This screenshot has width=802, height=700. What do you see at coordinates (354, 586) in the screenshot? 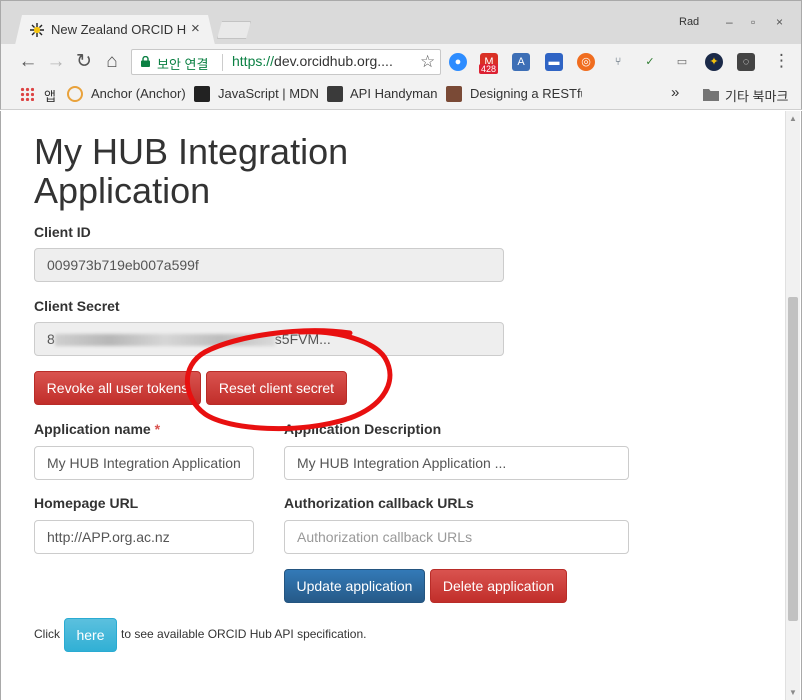
I see `update-application-button: Update application` at bounding box center [354, 586].